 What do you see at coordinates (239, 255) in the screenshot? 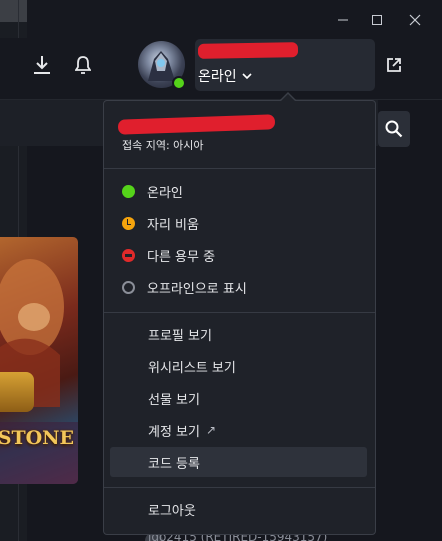
I see `status-option-busy: 다른 용무 중` at bounding box center [239, 255].